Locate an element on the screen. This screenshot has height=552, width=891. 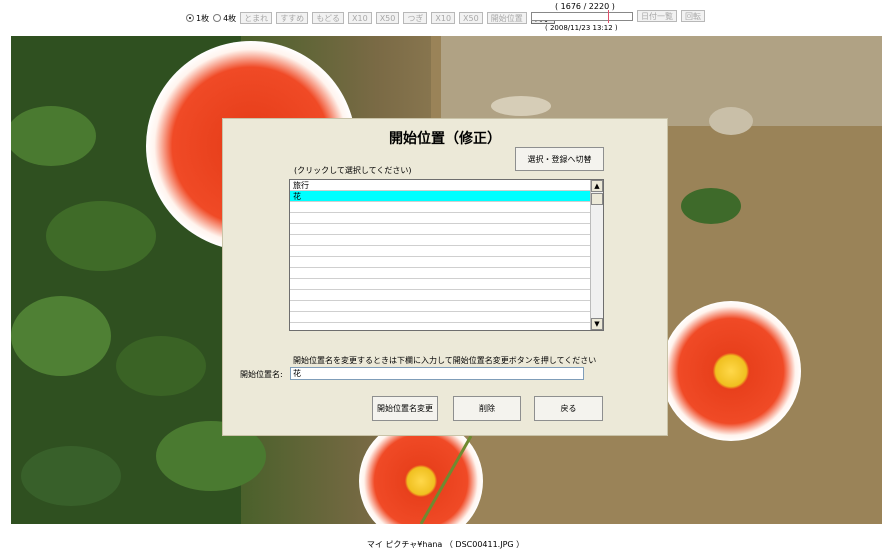
start-position-list: 旅行花 ▲ ▼ is located at coordinates (446, 255).